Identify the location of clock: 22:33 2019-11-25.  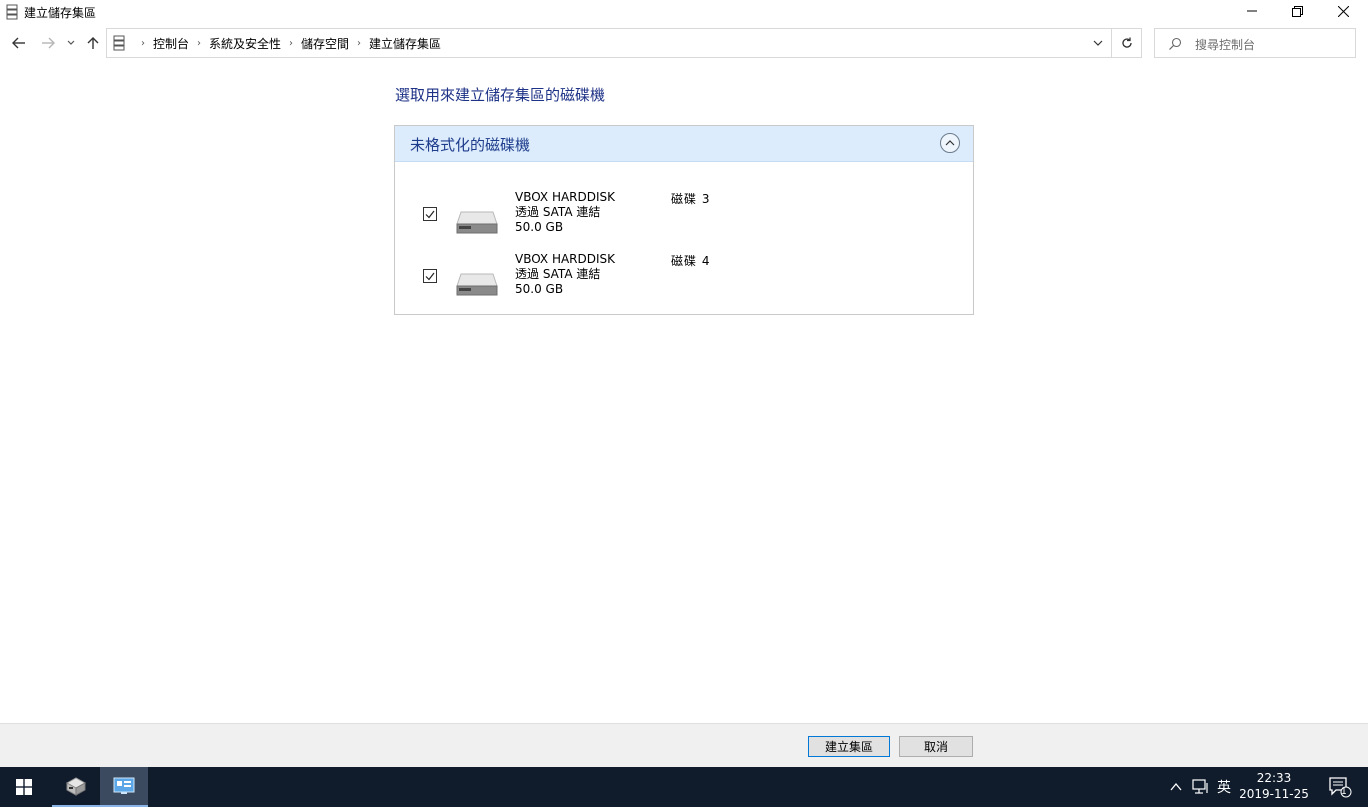
(1274, 786).